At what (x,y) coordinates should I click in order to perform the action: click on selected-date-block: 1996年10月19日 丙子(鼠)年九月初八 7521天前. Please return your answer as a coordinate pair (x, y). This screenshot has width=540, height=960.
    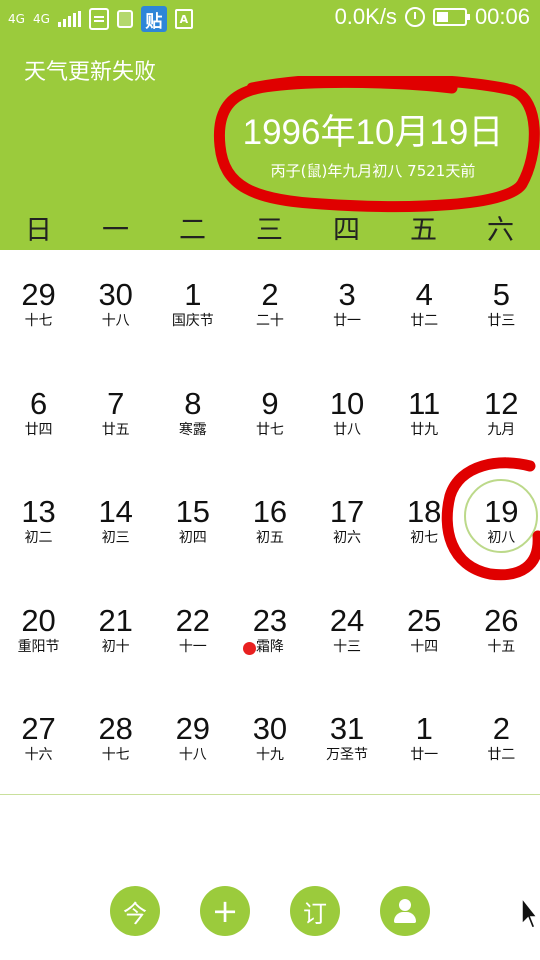
    Looking at the image, I should click on (373, 146).